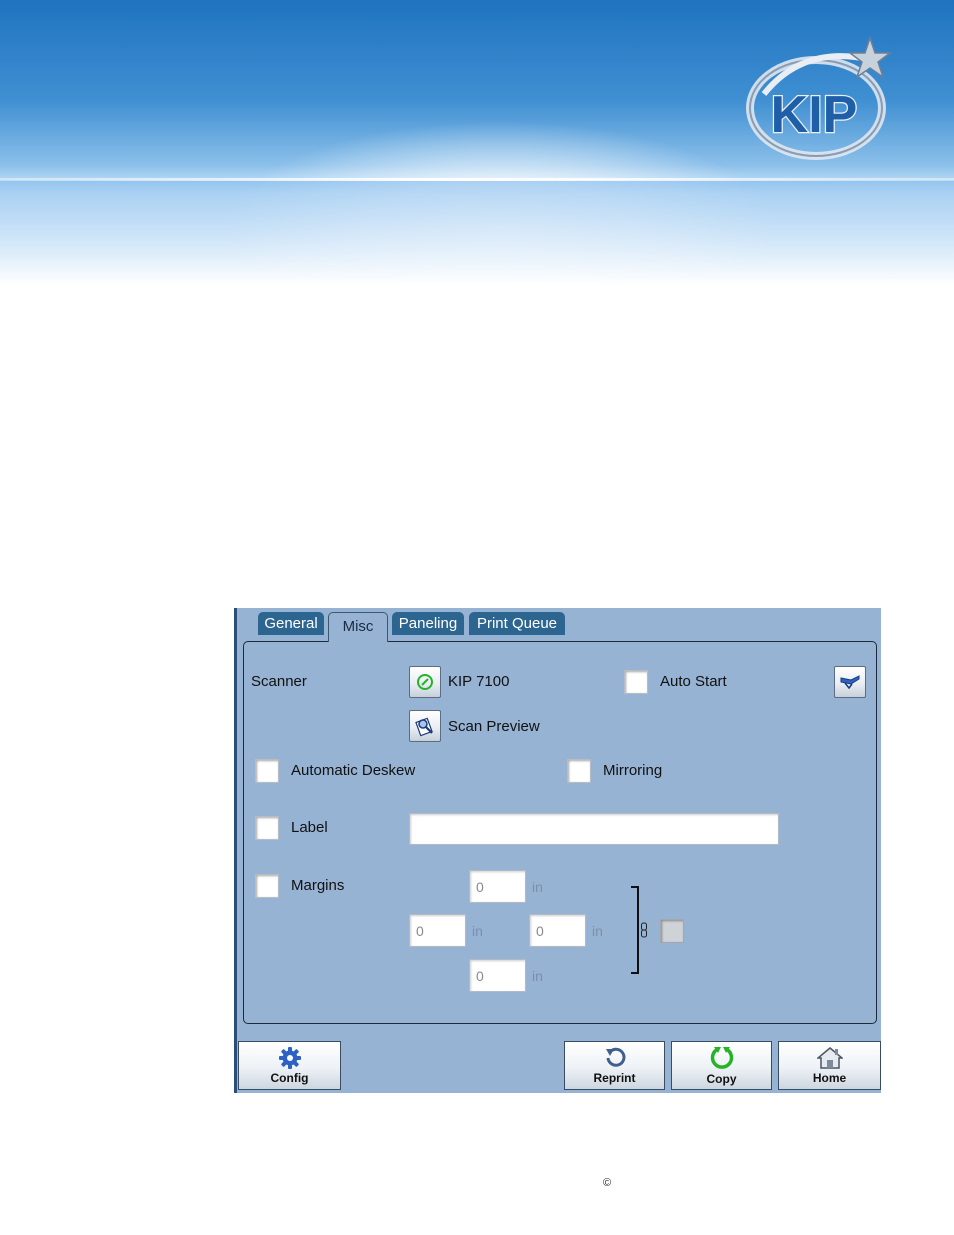 Image resolution: width=954 pixels, height=1235 pixels. I want to click on scan-preview-button, so click(425, 726).